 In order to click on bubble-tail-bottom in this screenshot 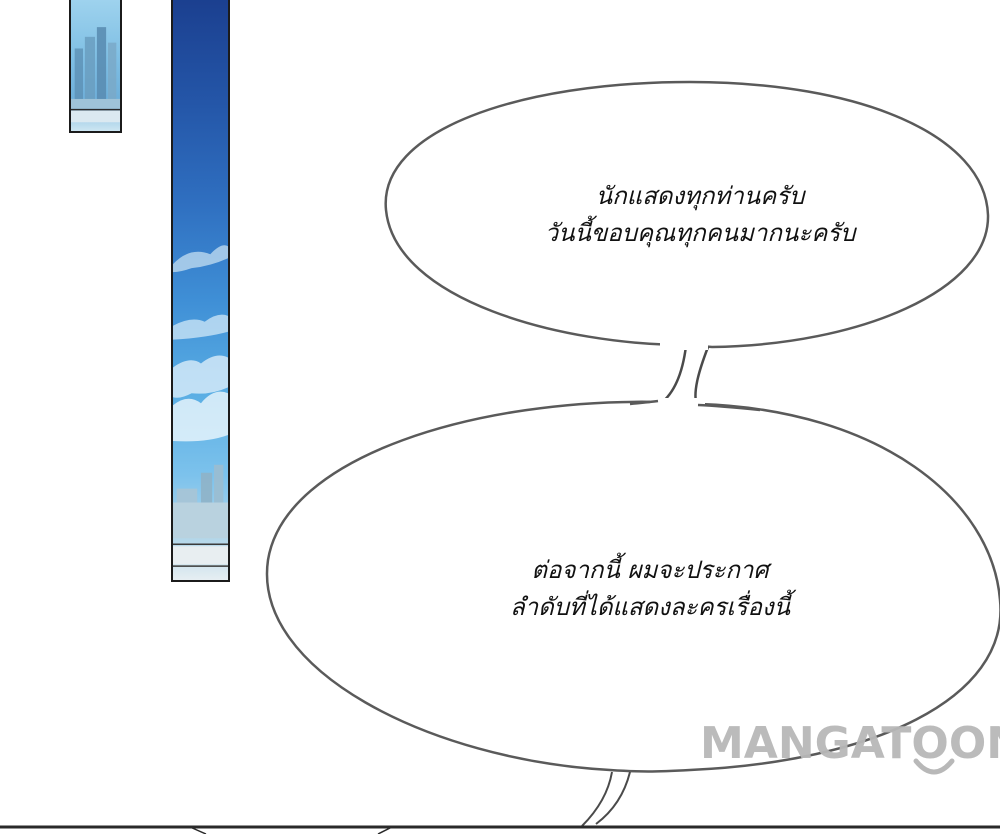, I will do `click(606, 799)`.